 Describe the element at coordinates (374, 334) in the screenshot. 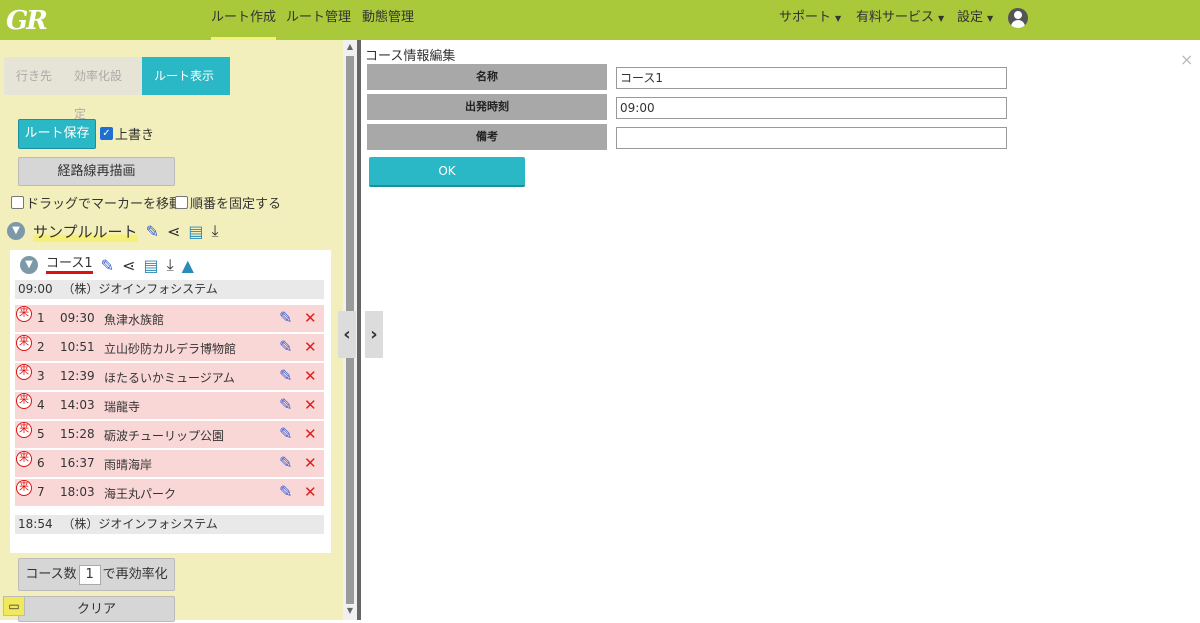

I see `expand-right-icon: ›` at that location.